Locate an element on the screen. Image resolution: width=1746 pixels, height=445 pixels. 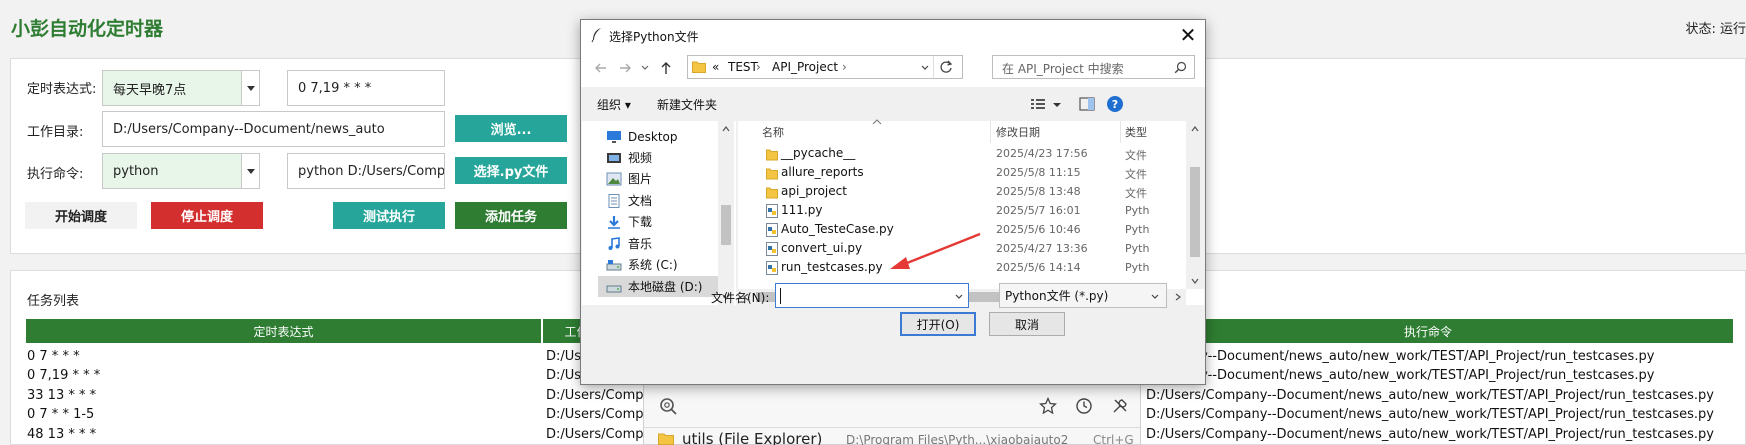
search-input: 在 API_Project 中搜索 is located at coordinates (1093, 67).